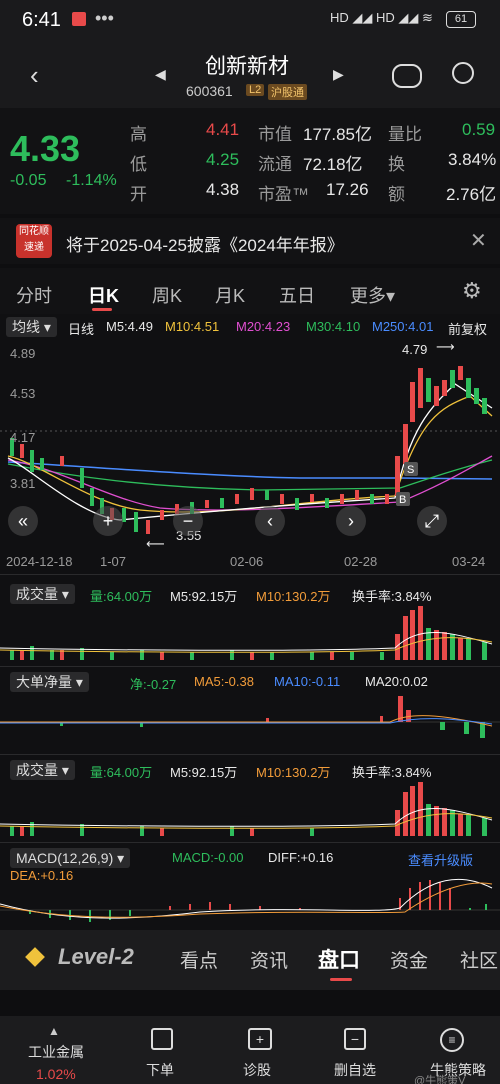 This screenshot has height=1084, width=500. What do you see at coordinates (257, 1070) in the screenshot?
I see `nav-diagnose: 诊股` at bounding box center [257, 1070].